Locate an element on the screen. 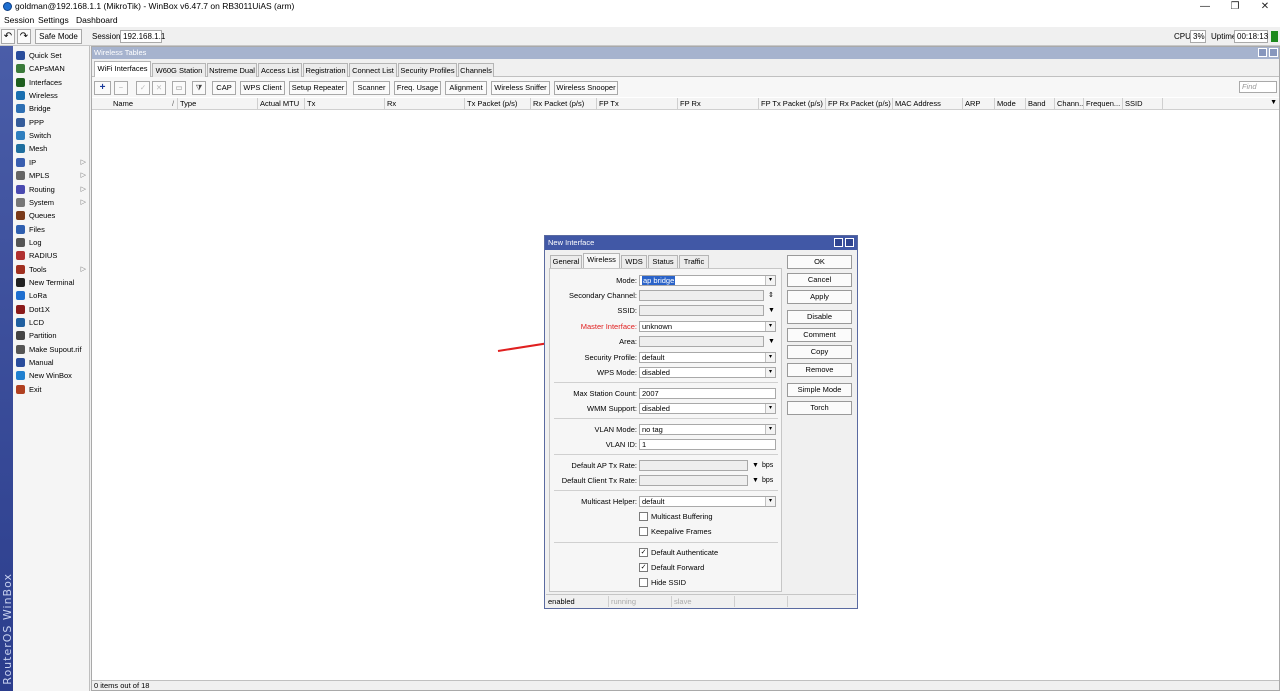 This screenshot has height=691, width=1280. max-station-count-field: 2007 is located at coordinates (707, 393).